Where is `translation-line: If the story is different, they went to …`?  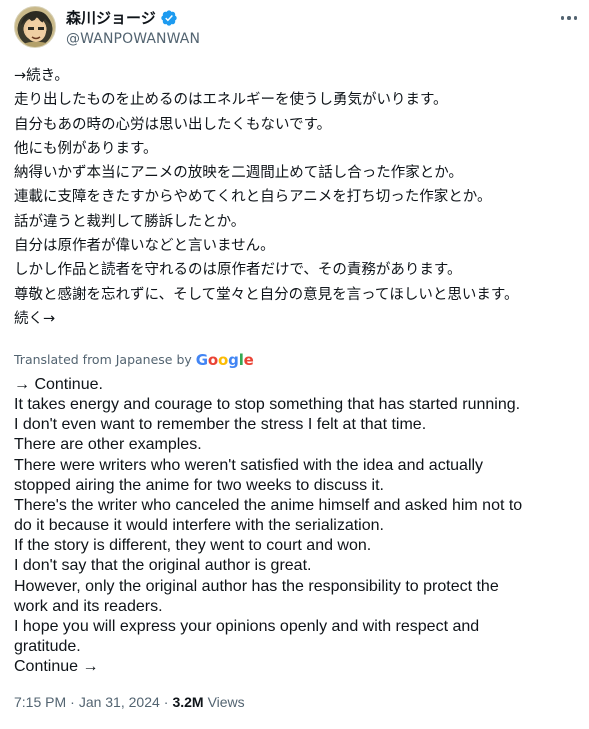 translation-line: If the story is different, they went to … is located at coordinates (193, 546).